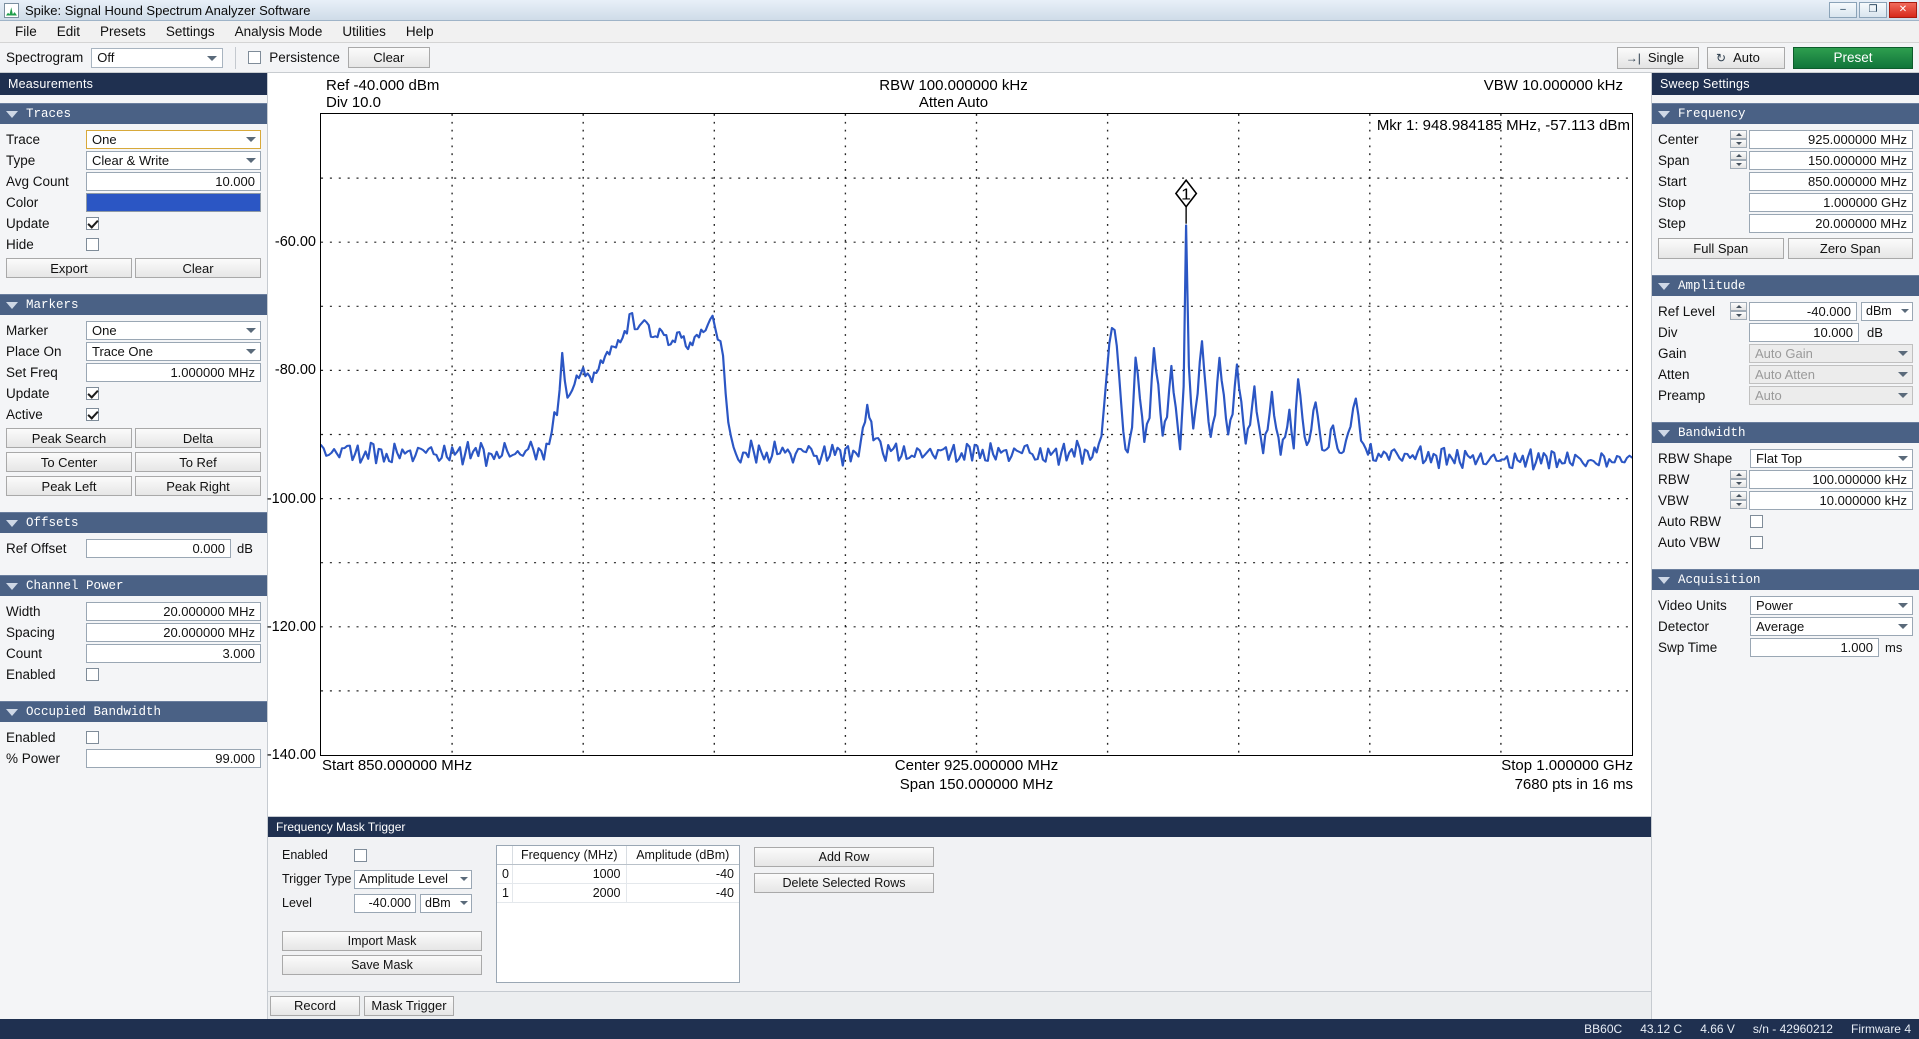  What do you see at coordinates (1738, 474) in the screenshot?
I see `rbw-step-up` at bounding box center [1738, 474].